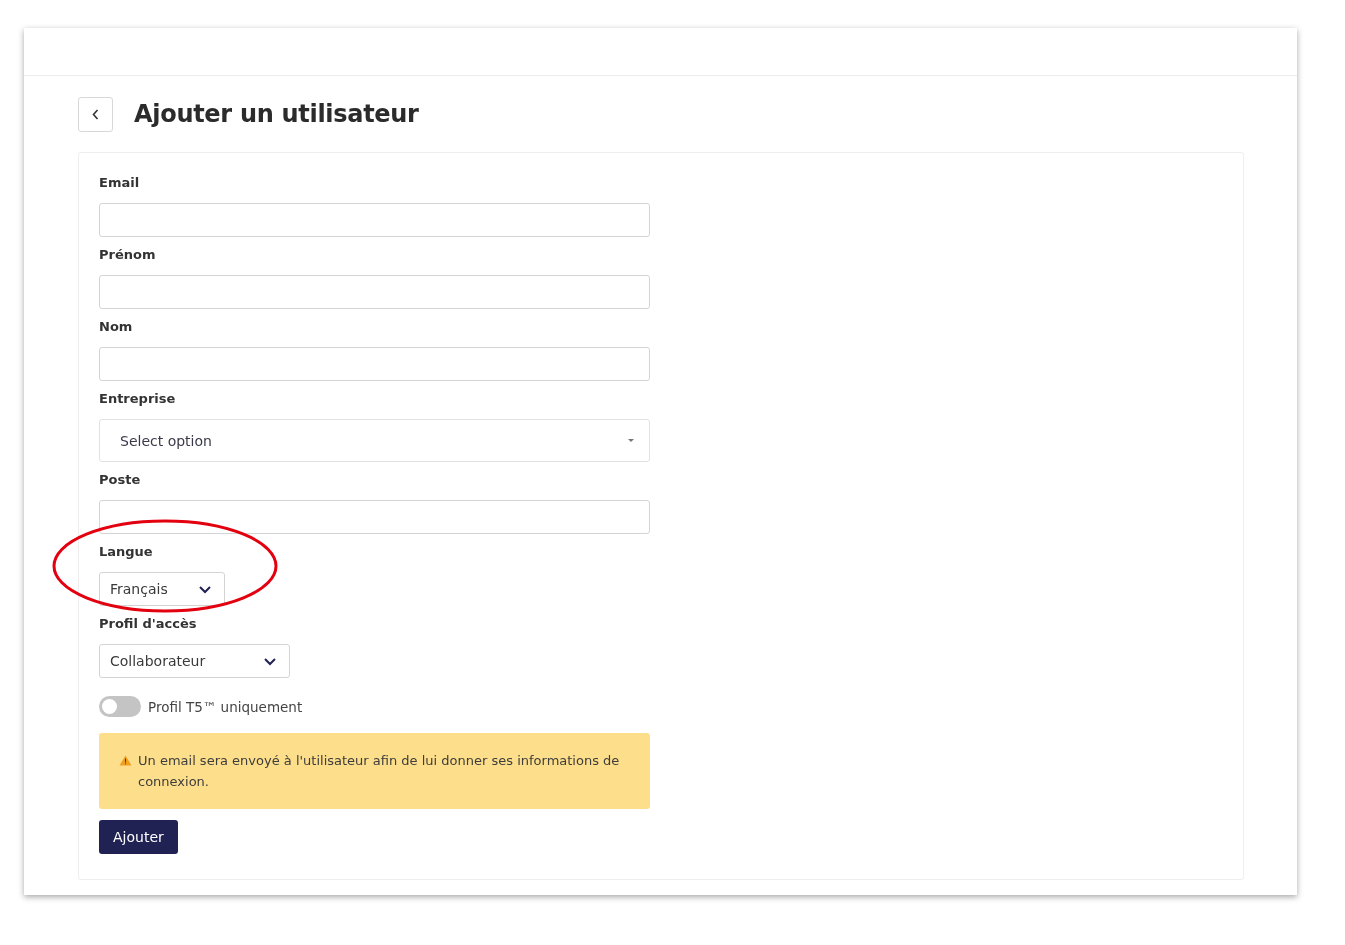  I want to click on caret-icon, so click(631, 440).